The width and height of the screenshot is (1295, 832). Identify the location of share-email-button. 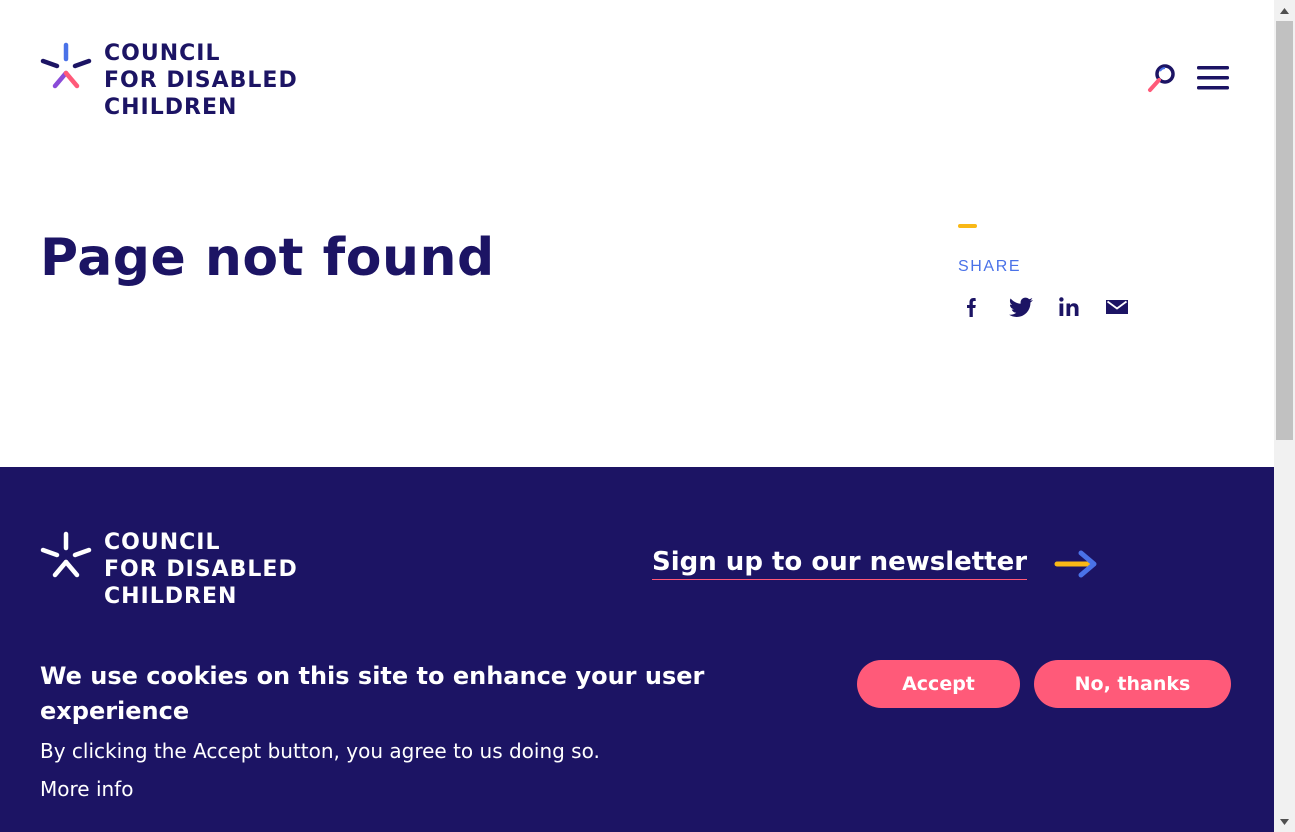
(1117, 307).